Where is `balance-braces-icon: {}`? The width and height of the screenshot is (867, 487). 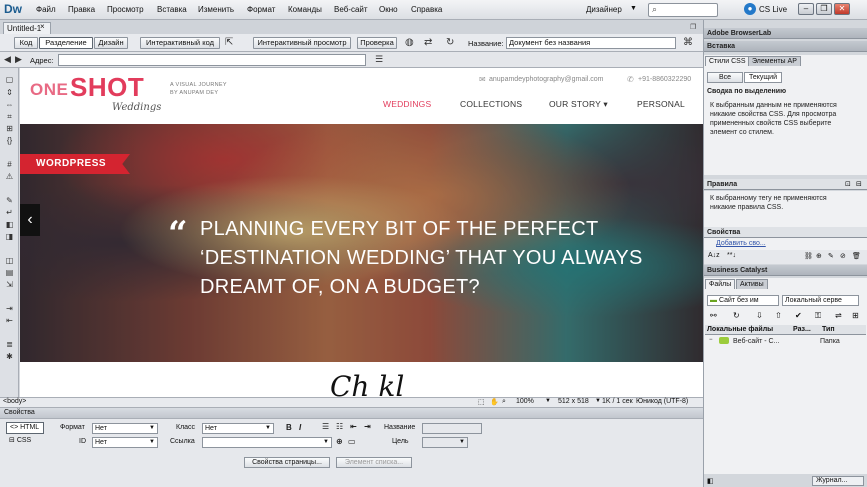 balance-braces-icon: {} is located at coordinates (9, 140).